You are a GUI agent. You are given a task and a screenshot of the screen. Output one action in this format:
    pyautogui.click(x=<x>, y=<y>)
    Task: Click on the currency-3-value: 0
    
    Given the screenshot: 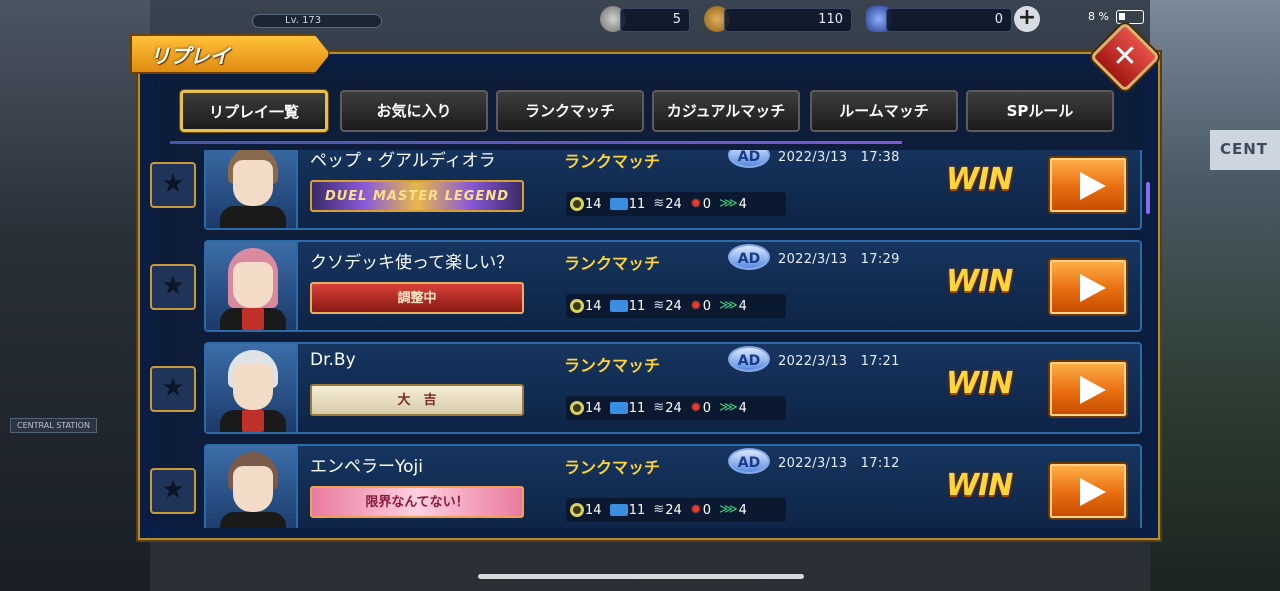 What is the action you would take?
    pyautogui.click(x=949, y=20)
    